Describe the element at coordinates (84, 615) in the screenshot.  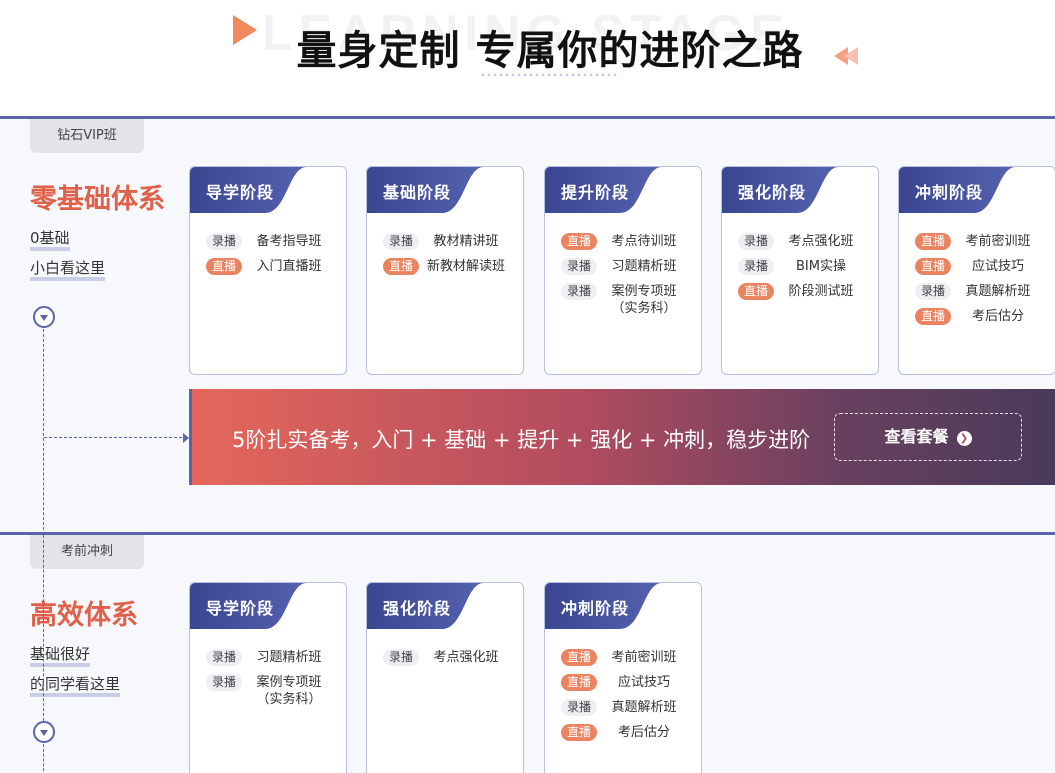
I see `system-title: 高效体系` at that location.